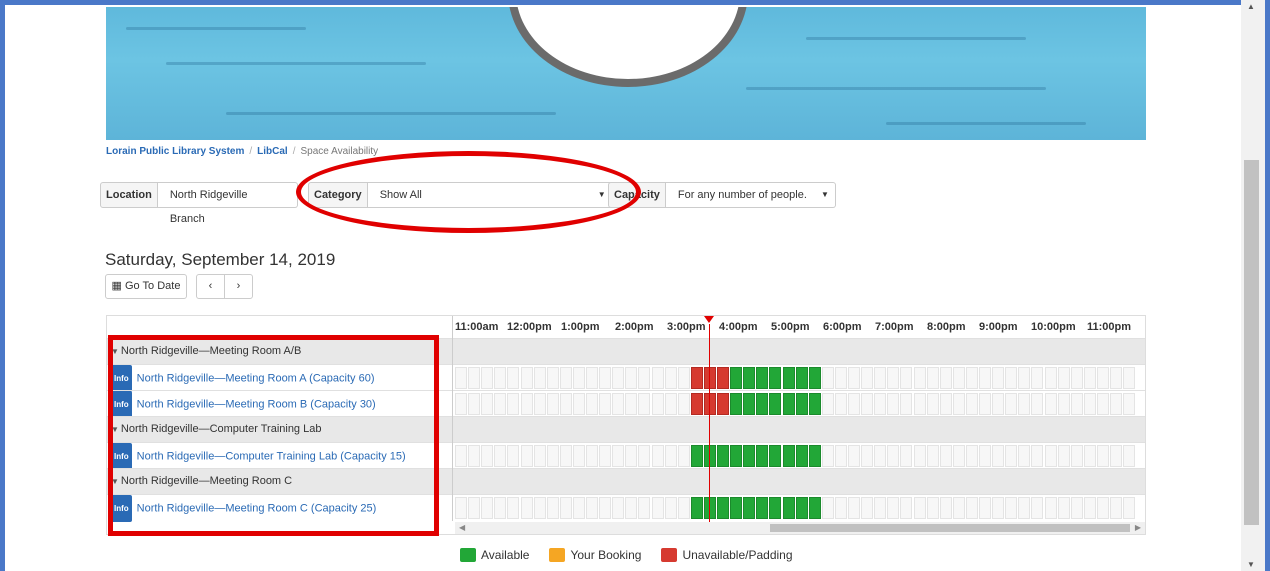 This screenshot has width=1270, height=571. What do you see at coordinates (462, 528) in the screenshot?
I see `scroll-left-icon: ◀` at bounding box center [462, 528].